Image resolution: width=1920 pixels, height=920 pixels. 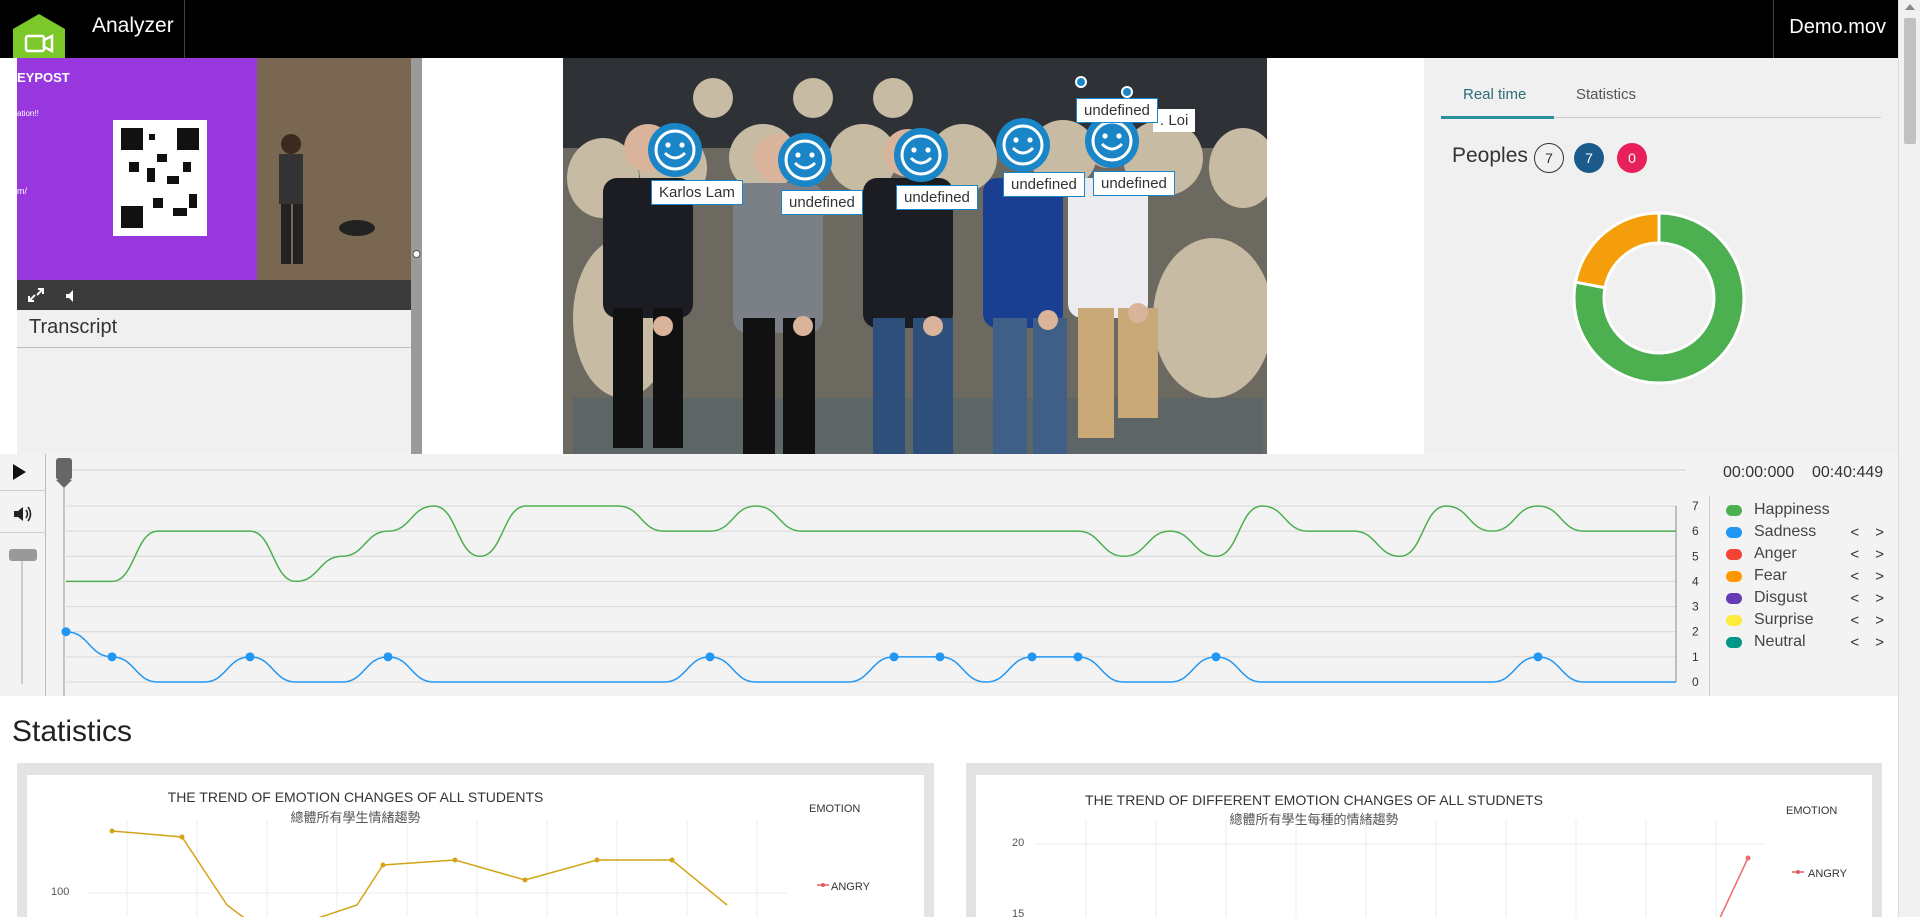 I want to click on y-tick-label: 4, so click(x=1695, y=581).